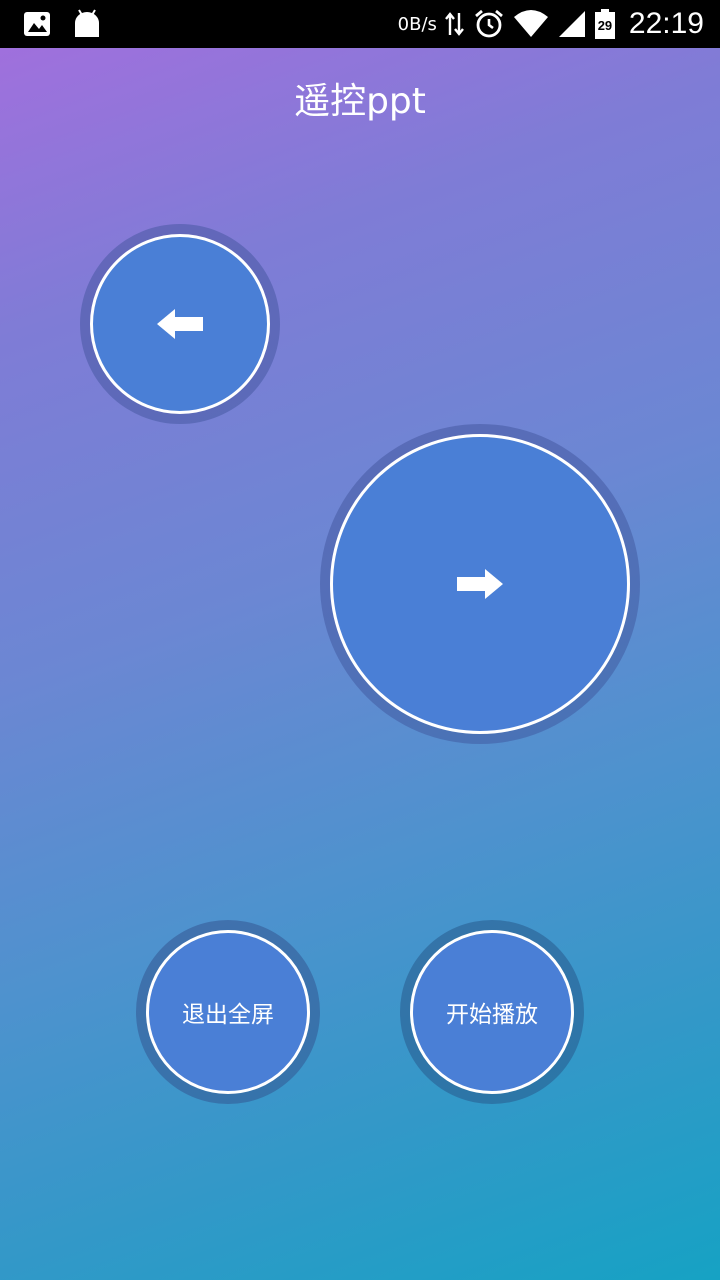 Image resolution: width=720 pixels, height=1280 pixels. What do you see at coordinates (489, 23) in the screenshot?
I see `alarm-icon` at bounding box center [489, 23].